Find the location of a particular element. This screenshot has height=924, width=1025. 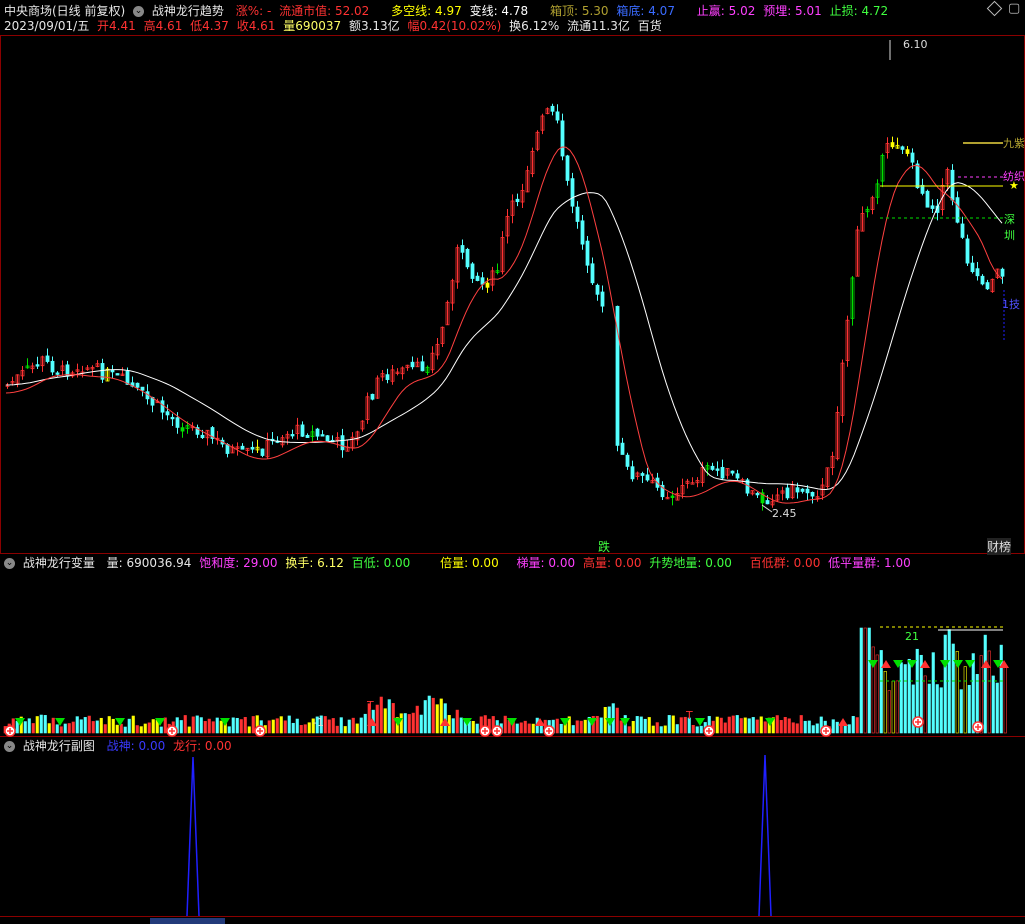

caibang-button: 财榜 is located at coordinates (999, 546).